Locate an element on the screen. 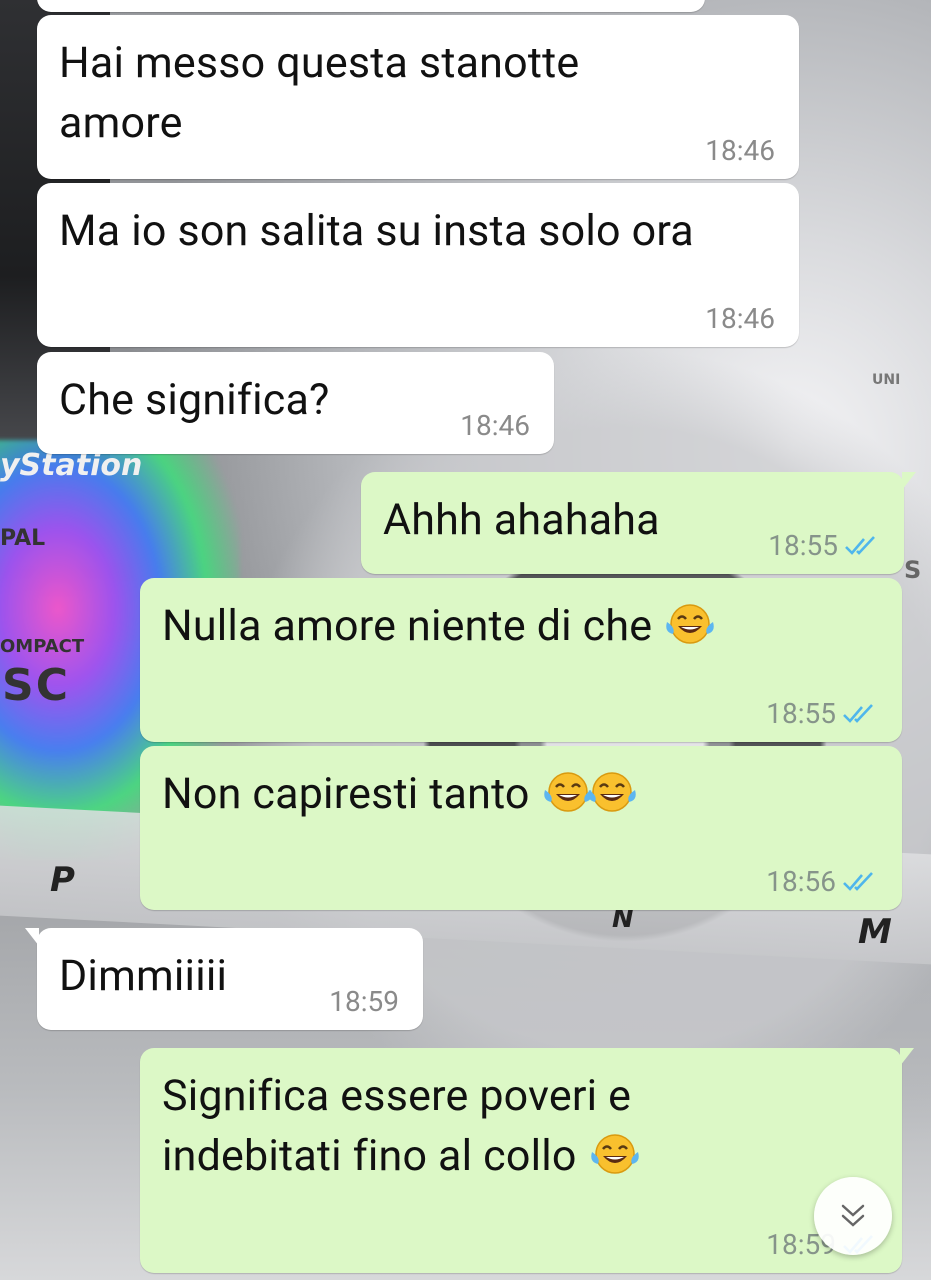 The image size is (931, 1280). message-bubble-partial is located at coordinates (371, 6).